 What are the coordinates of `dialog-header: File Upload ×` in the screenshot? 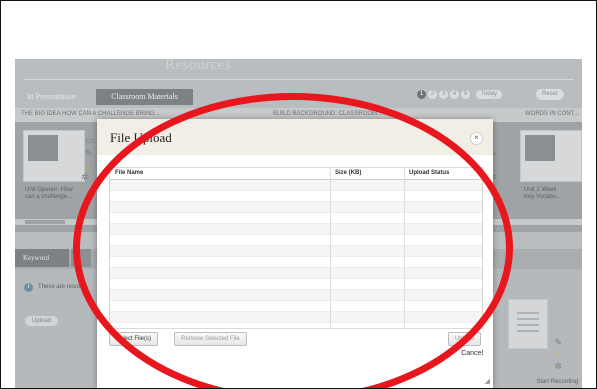 It's located at (295, 137).